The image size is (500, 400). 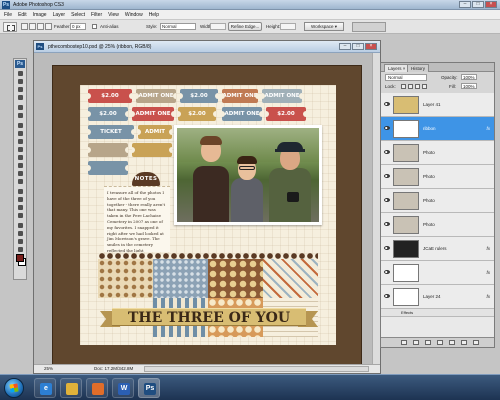 What do you see at coordinates (20, 215) in the screenshot?
I see `shape-tool-icon` at bounding box center [20, 215].